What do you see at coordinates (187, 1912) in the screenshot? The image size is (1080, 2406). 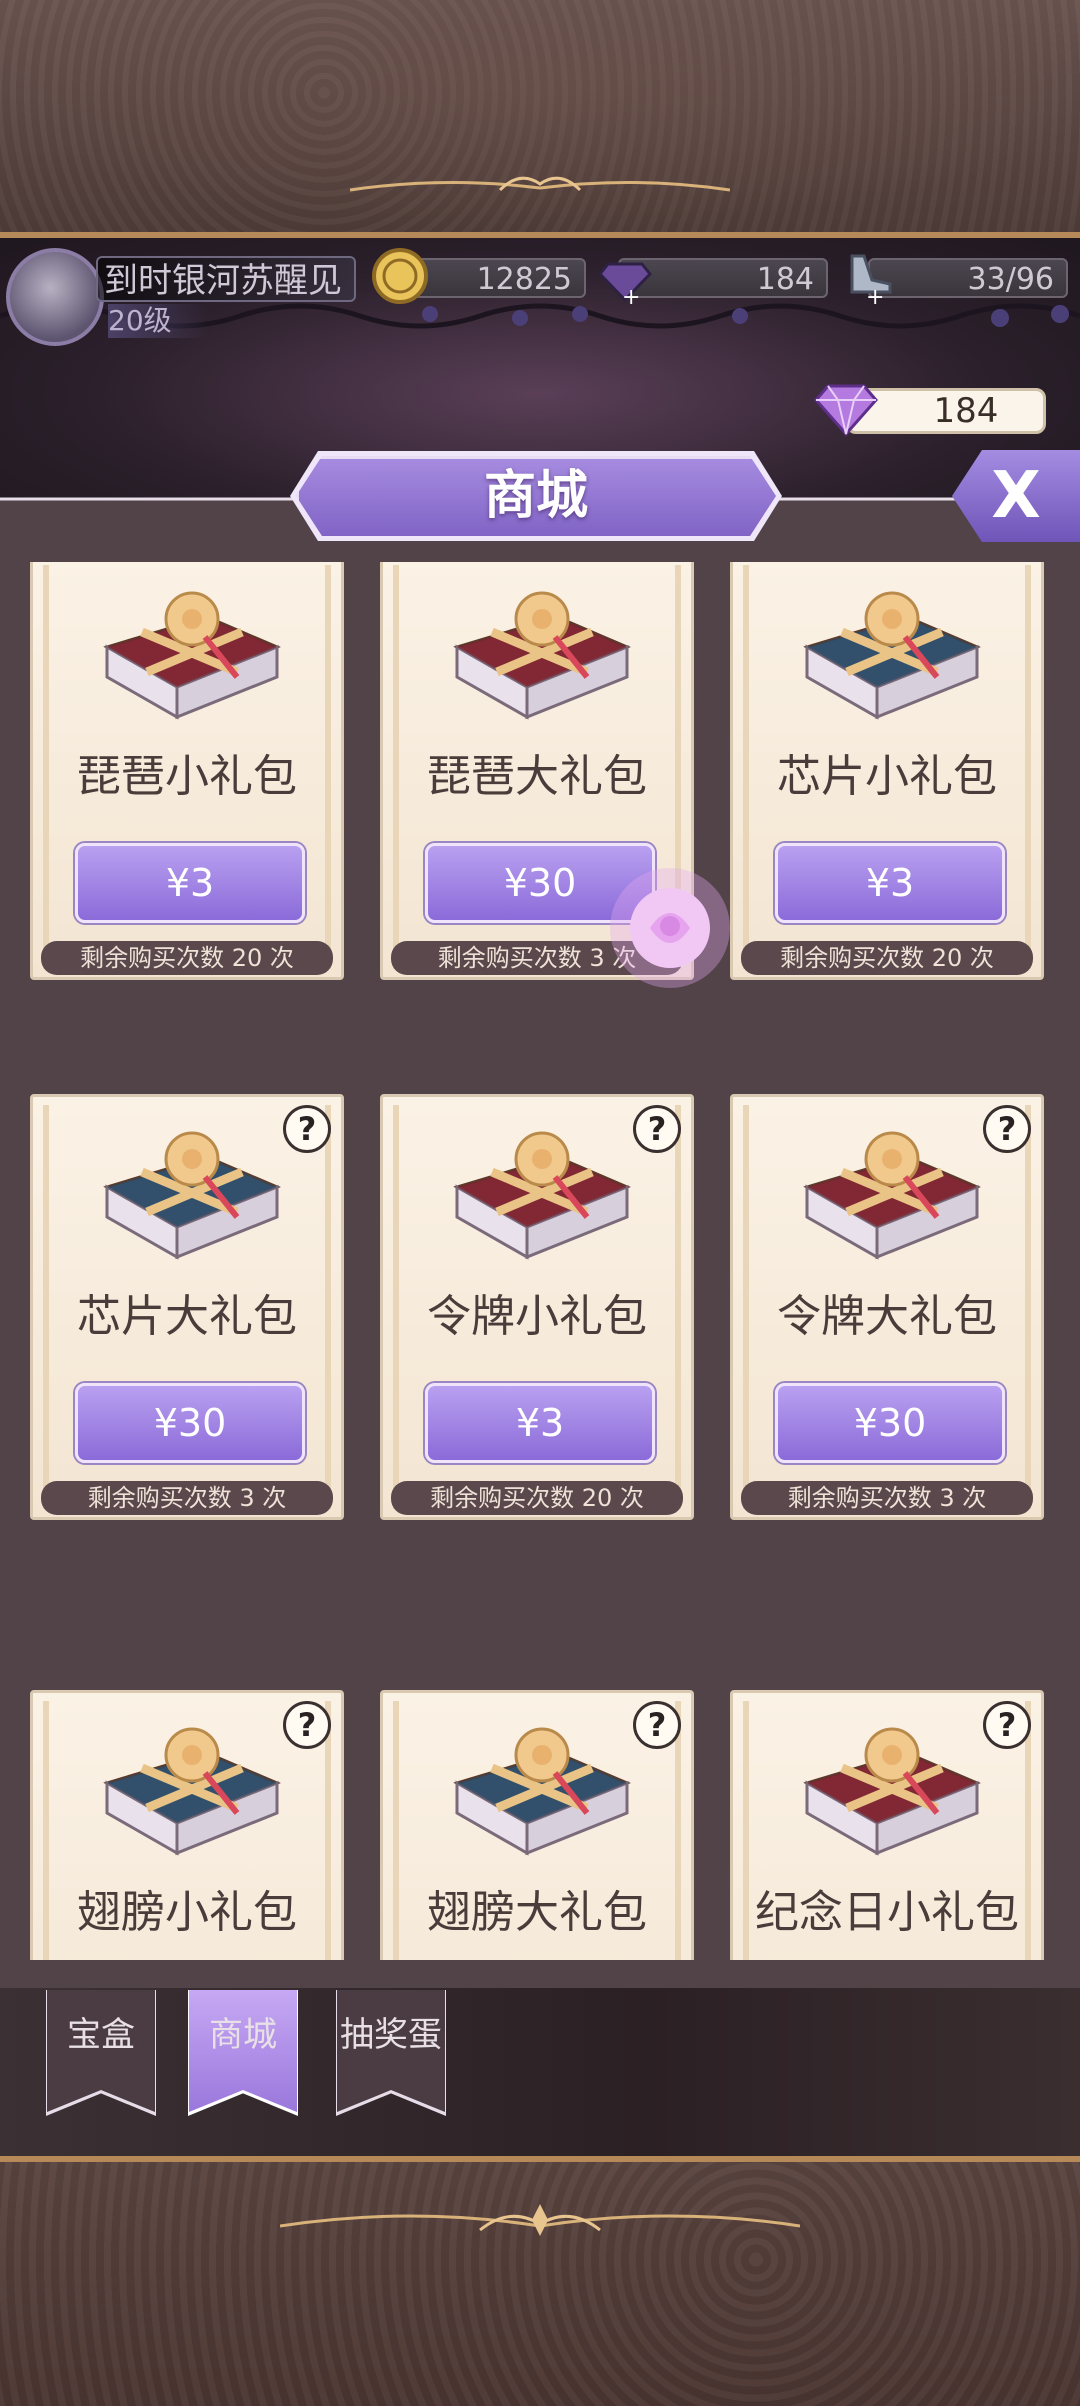 I see `item-name: 翅膀小礼包` at bounding box center [187, 1912].